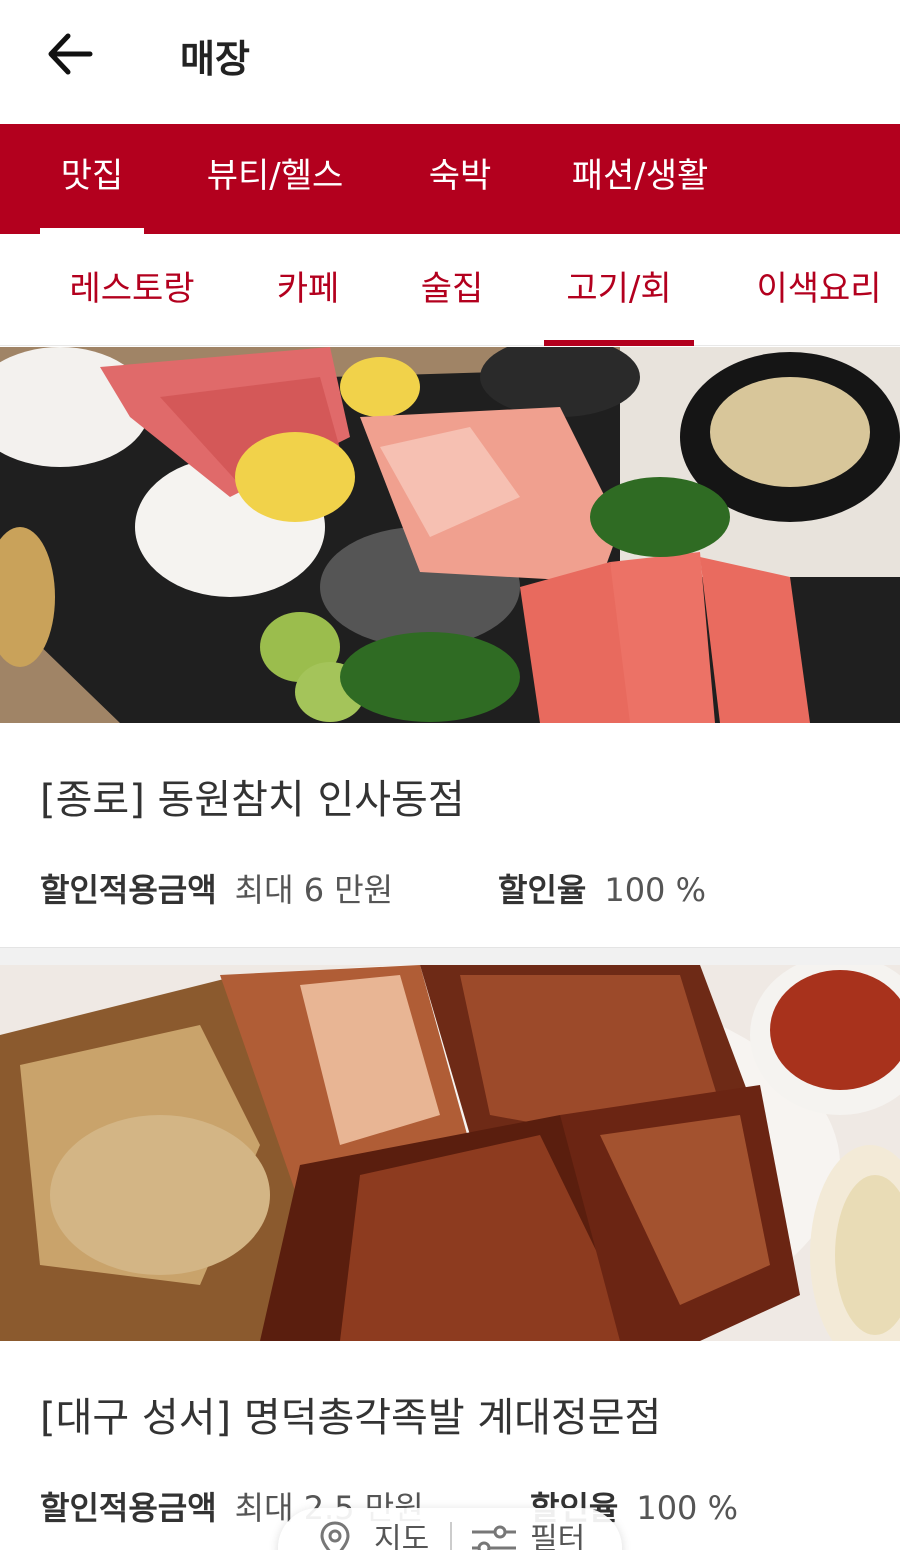  I want to click on map-filter-floating-bar: 지도 필터, so click(450, 1529).